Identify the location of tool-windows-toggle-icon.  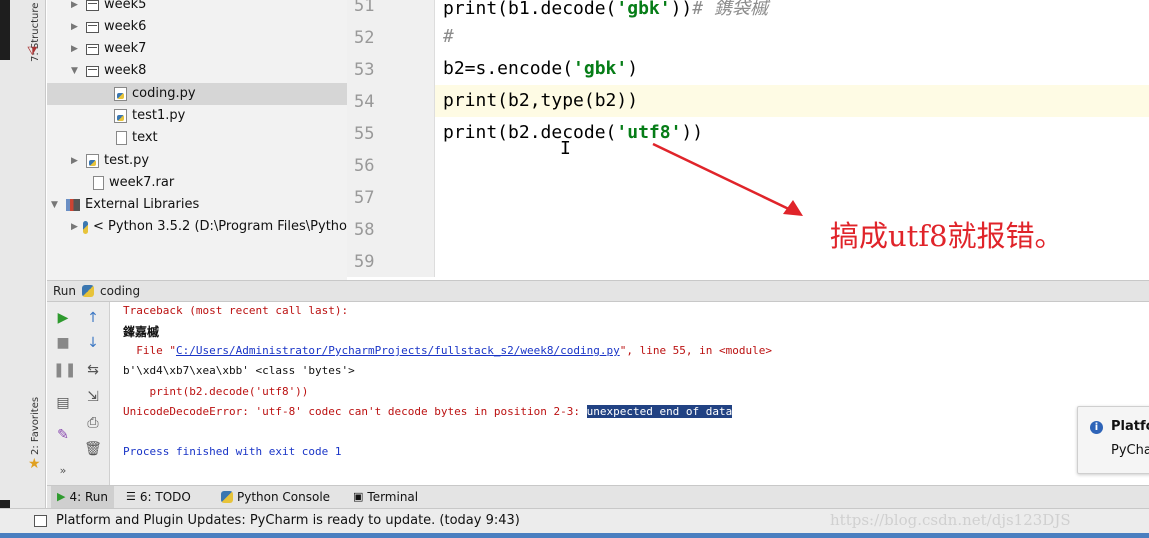
(40, 521).